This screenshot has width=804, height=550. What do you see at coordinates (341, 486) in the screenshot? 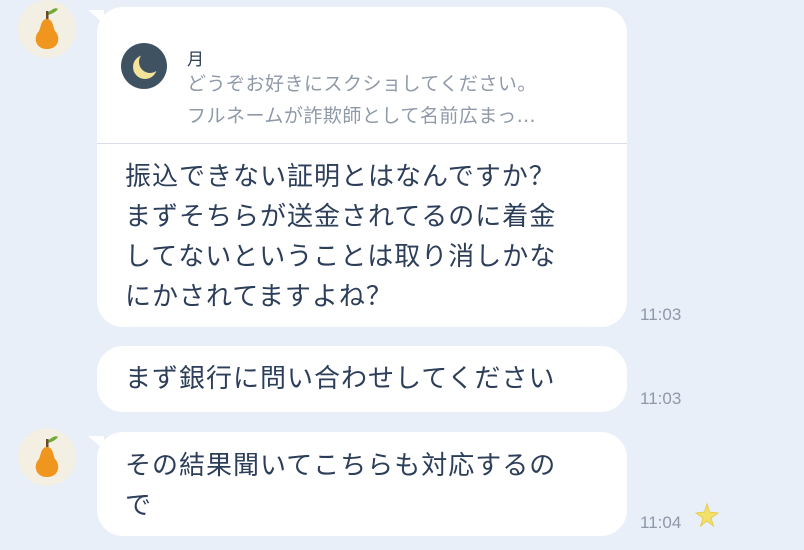
I see `message-text: その結果聞いてこちらも対応するの で` at bounding box center [341, 486].